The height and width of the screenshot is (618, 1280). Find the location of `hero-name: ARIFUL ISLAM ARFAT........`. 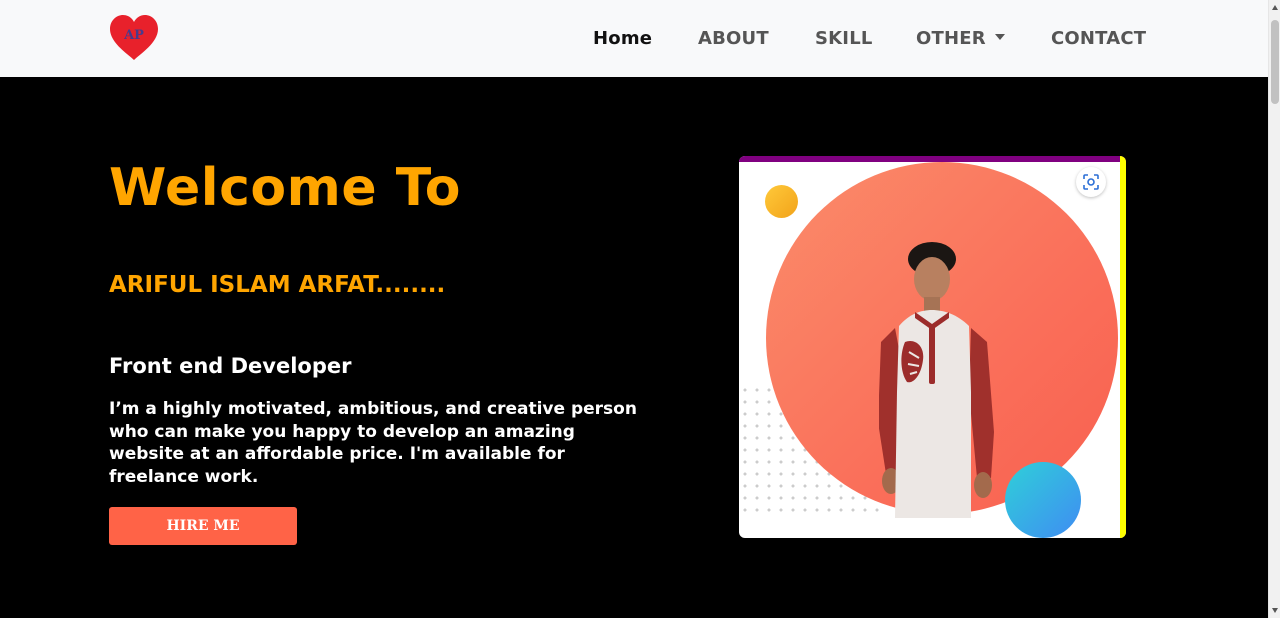

hero-name: ARIFUL ISLAM ARFAT........ is located at coordinates (277, 285).